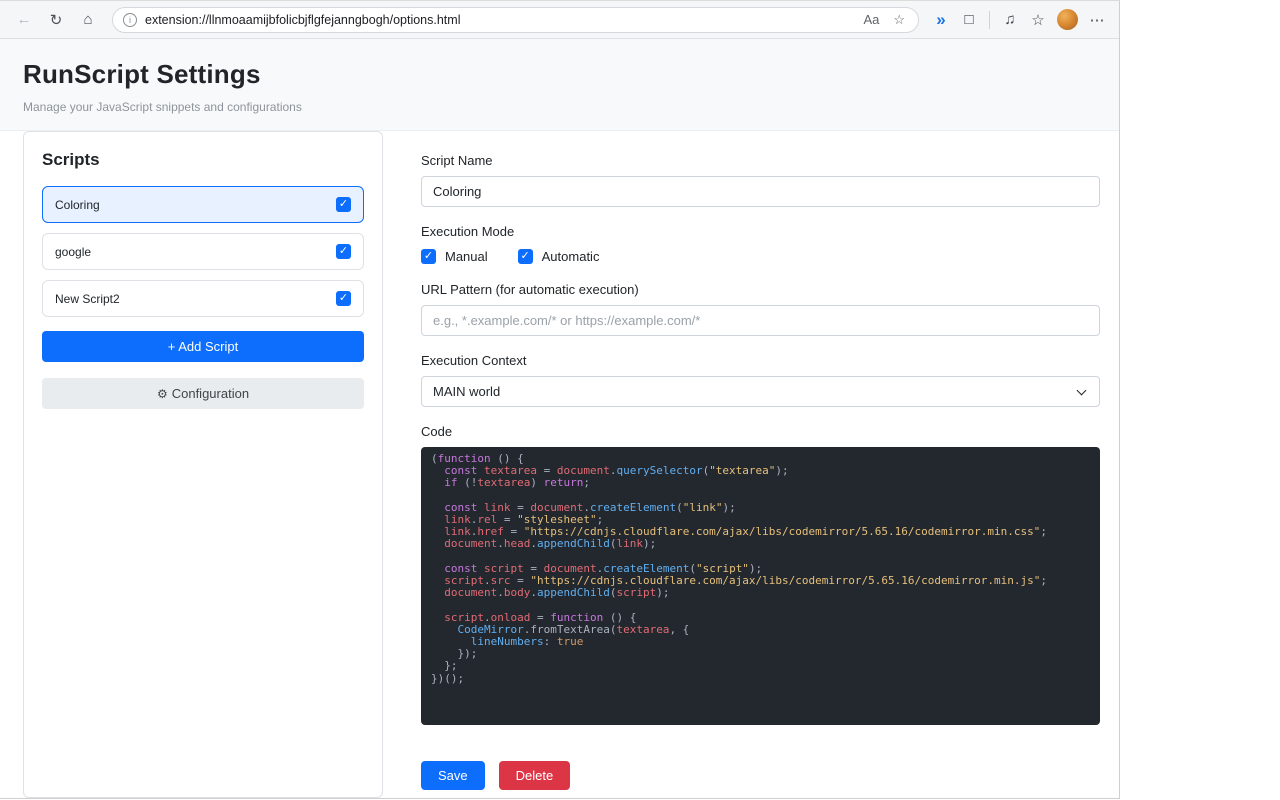 The image size is (1280, 800). What do you see at coordinates (162, 394) in the screenshot?
I see `gear-icon: ⚙` at bounding box center [162, 394].